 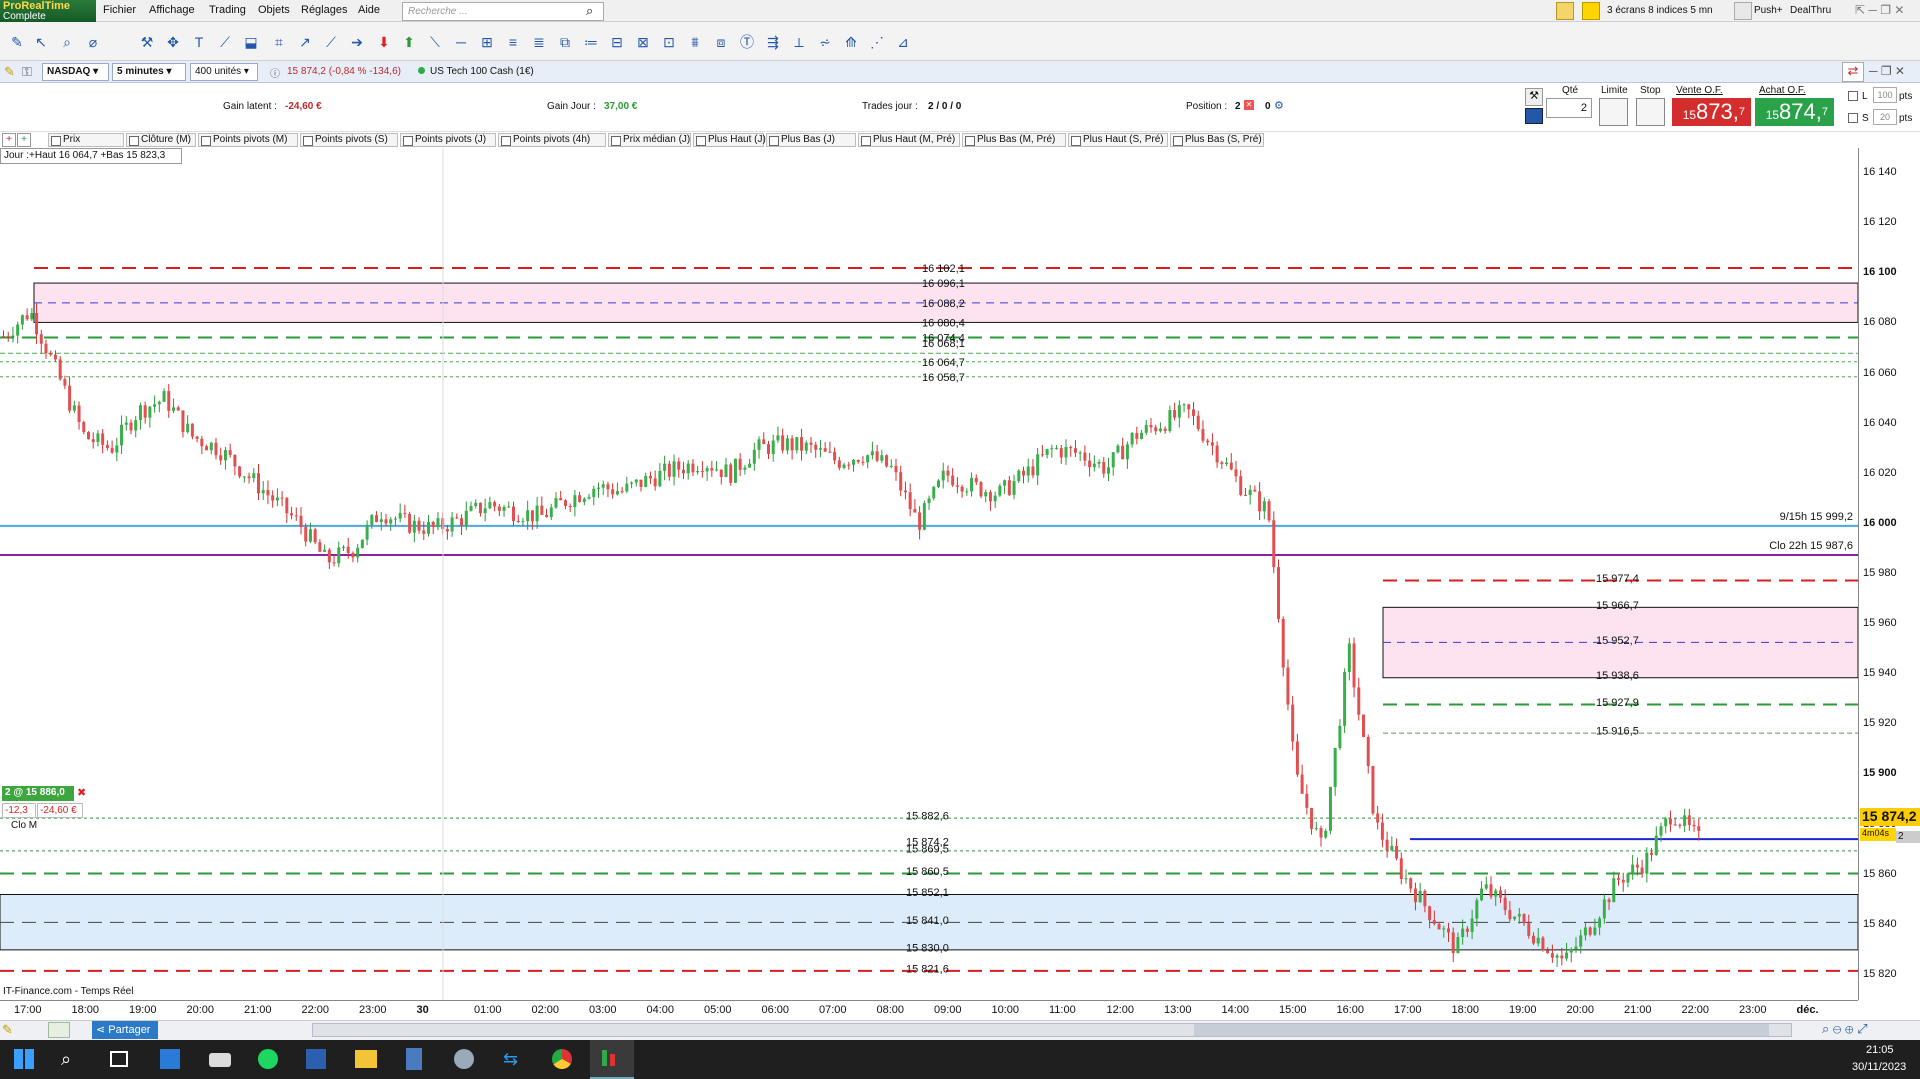 What do you see at coordinates (75, 72) in the screenshot?
I see `market-select: NASDAQ ▾` at bounding box center [75, 72].